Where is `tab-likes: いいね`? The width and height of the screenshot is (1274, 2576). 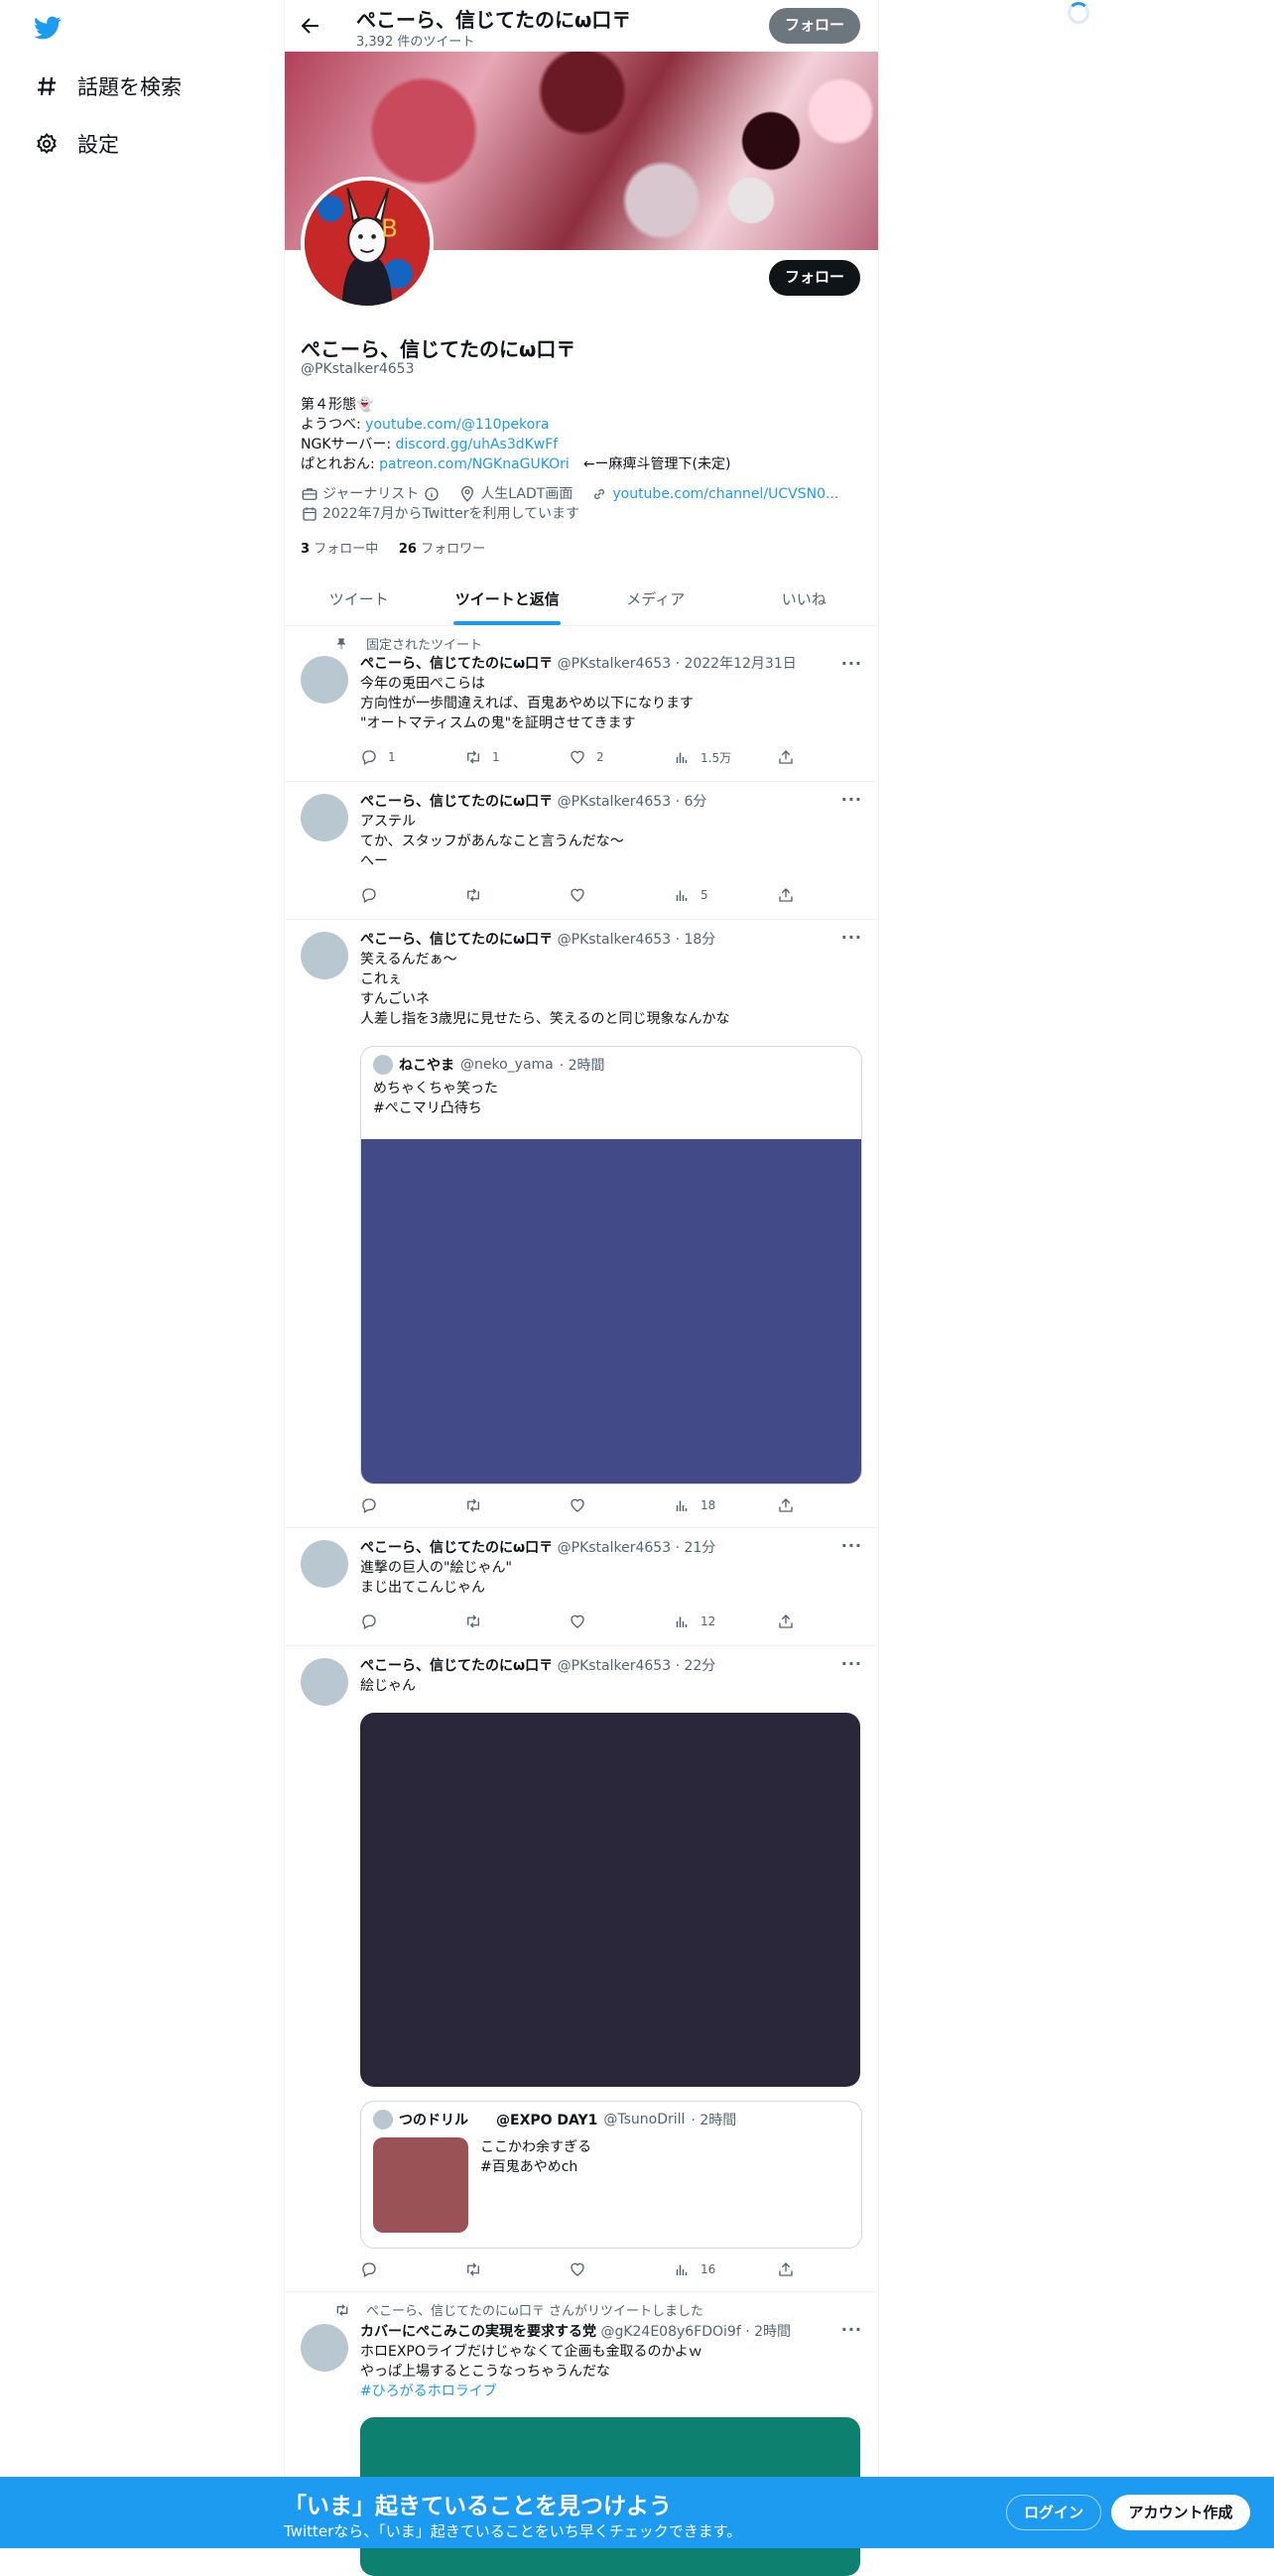 tab-likes: いいね is located at coordinates (804, 600).